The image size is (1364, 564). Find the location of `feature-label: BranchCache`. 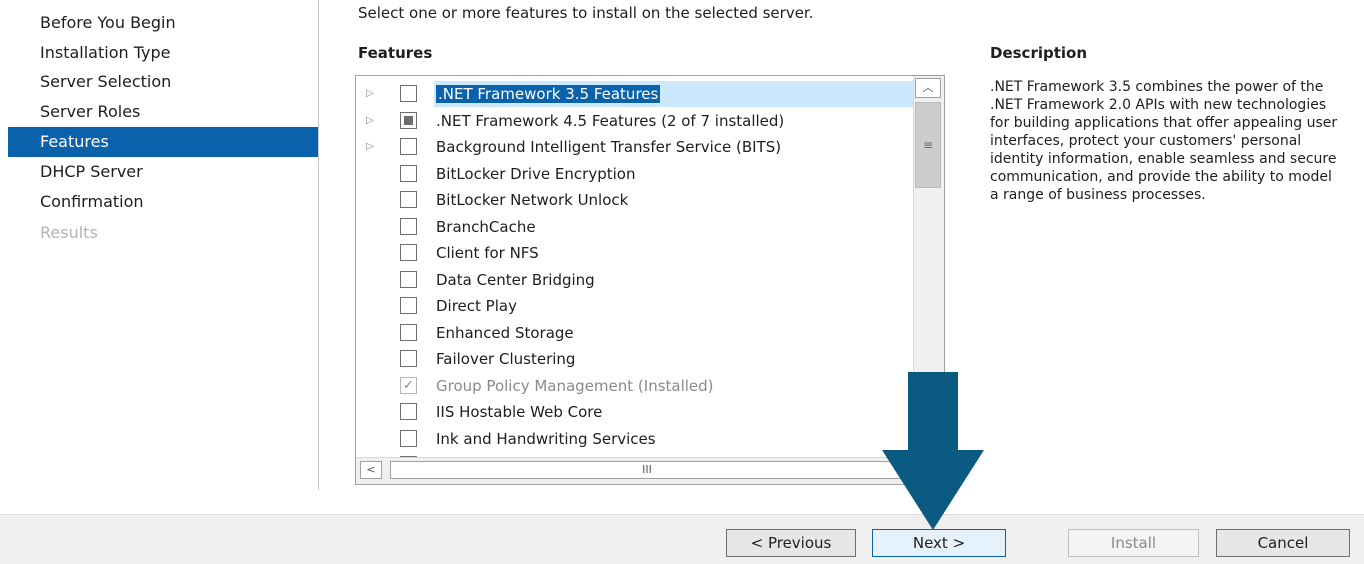

feature-label: BranchCache is located at coordinates (486, 226).